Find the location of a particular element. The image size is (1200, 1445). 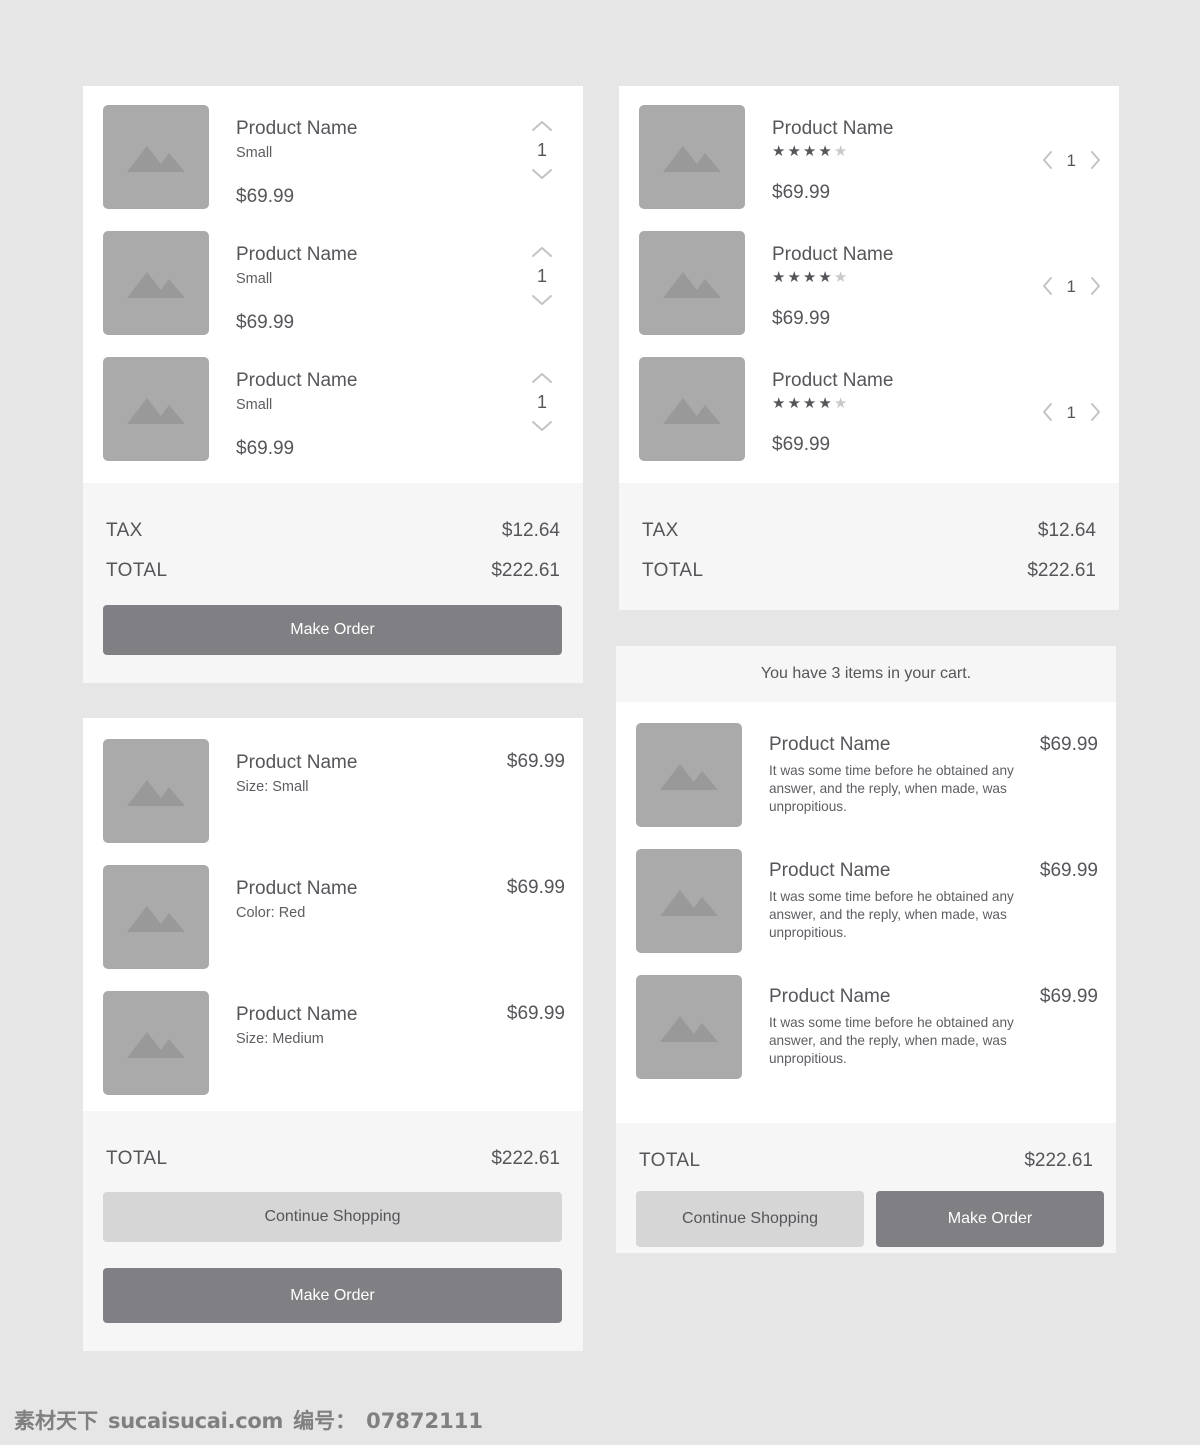

watermark: 素材天下 sucaisucai.com 编号： 07872111 is located at coordinates (248, 1420).